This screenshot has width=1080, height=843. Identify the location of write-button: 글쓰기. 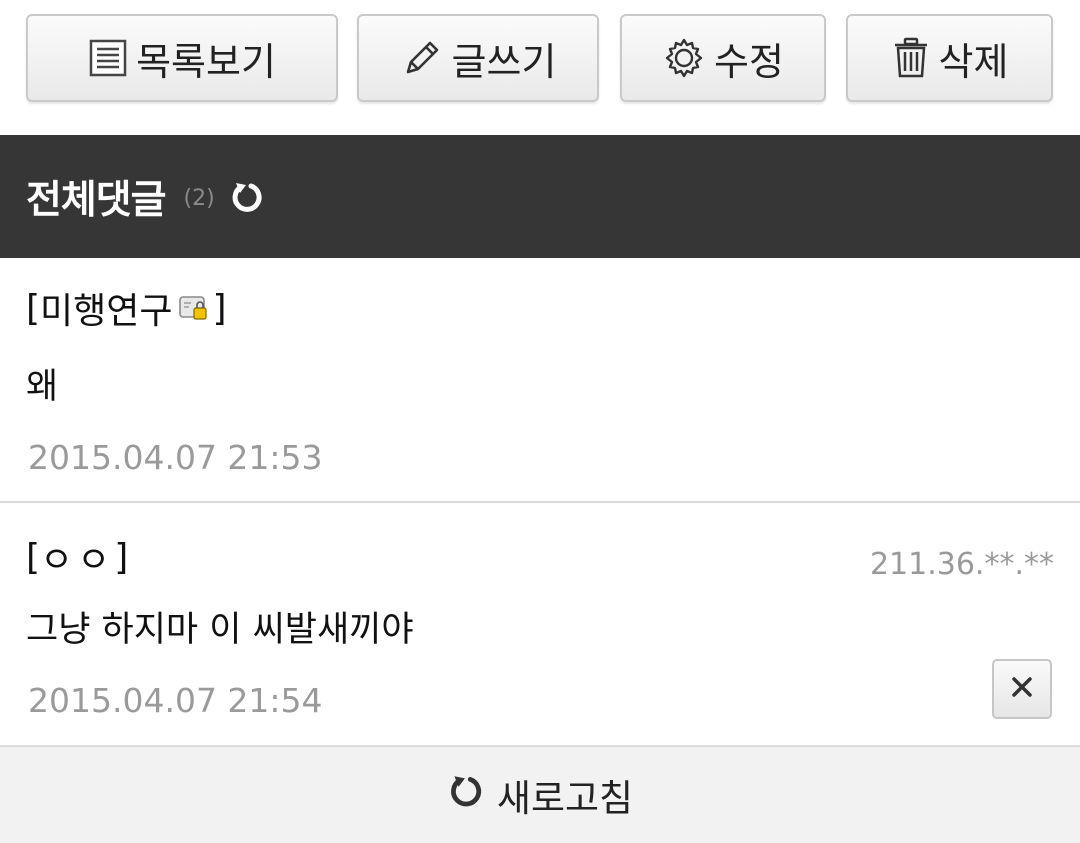
(478, 58).